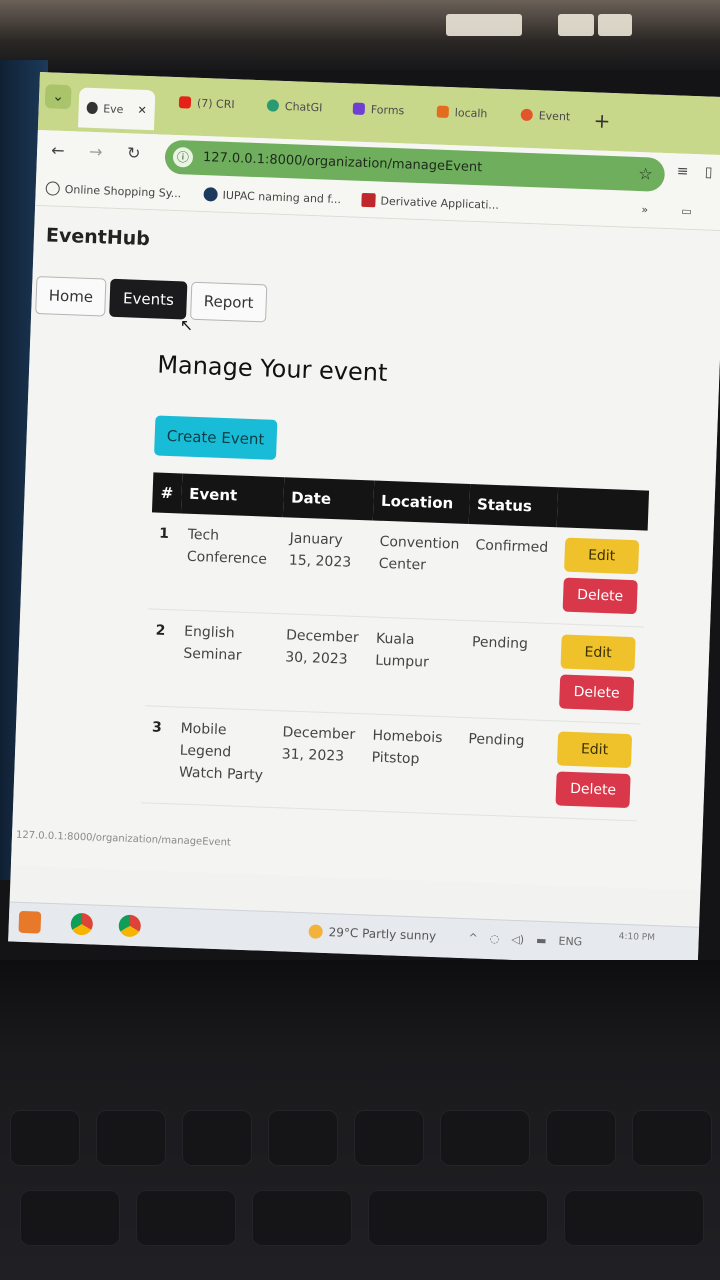 The image size is (720, 1280). I want to click on tab-label: ChatGI, so click(303, 106).